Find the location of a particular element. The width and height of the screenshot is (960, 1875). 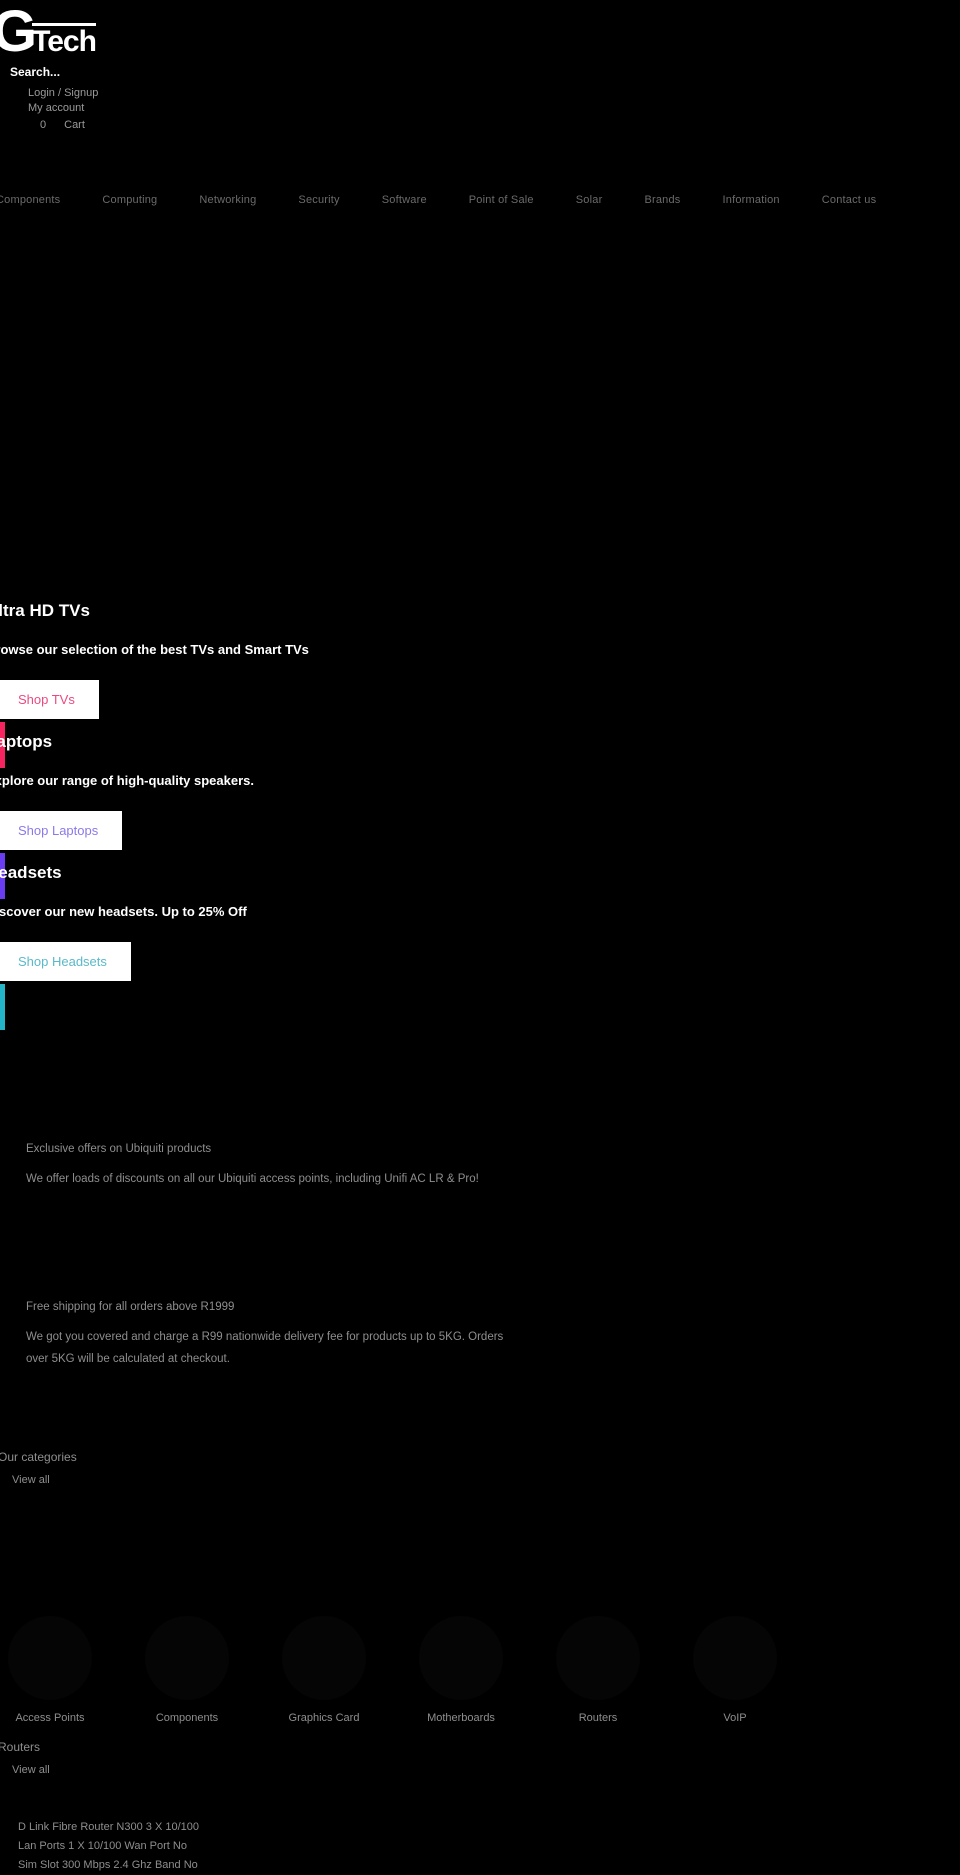

my-account-link: My account is located at coordinates (63, 108).